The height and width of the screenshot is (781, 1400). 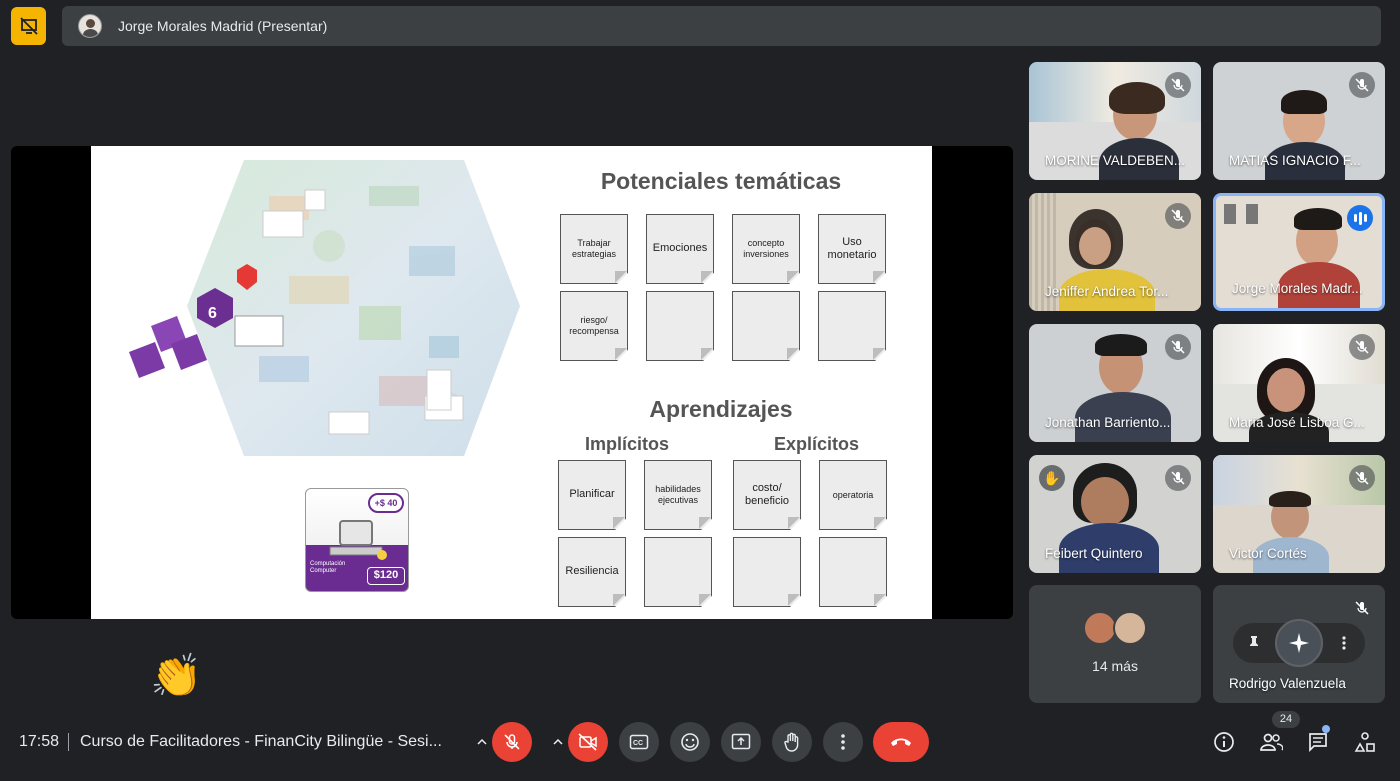 What do you see at coordinates (853, 495) in the screenshot?
I see `note-card: operatoria` at bounding box center [853, 495].